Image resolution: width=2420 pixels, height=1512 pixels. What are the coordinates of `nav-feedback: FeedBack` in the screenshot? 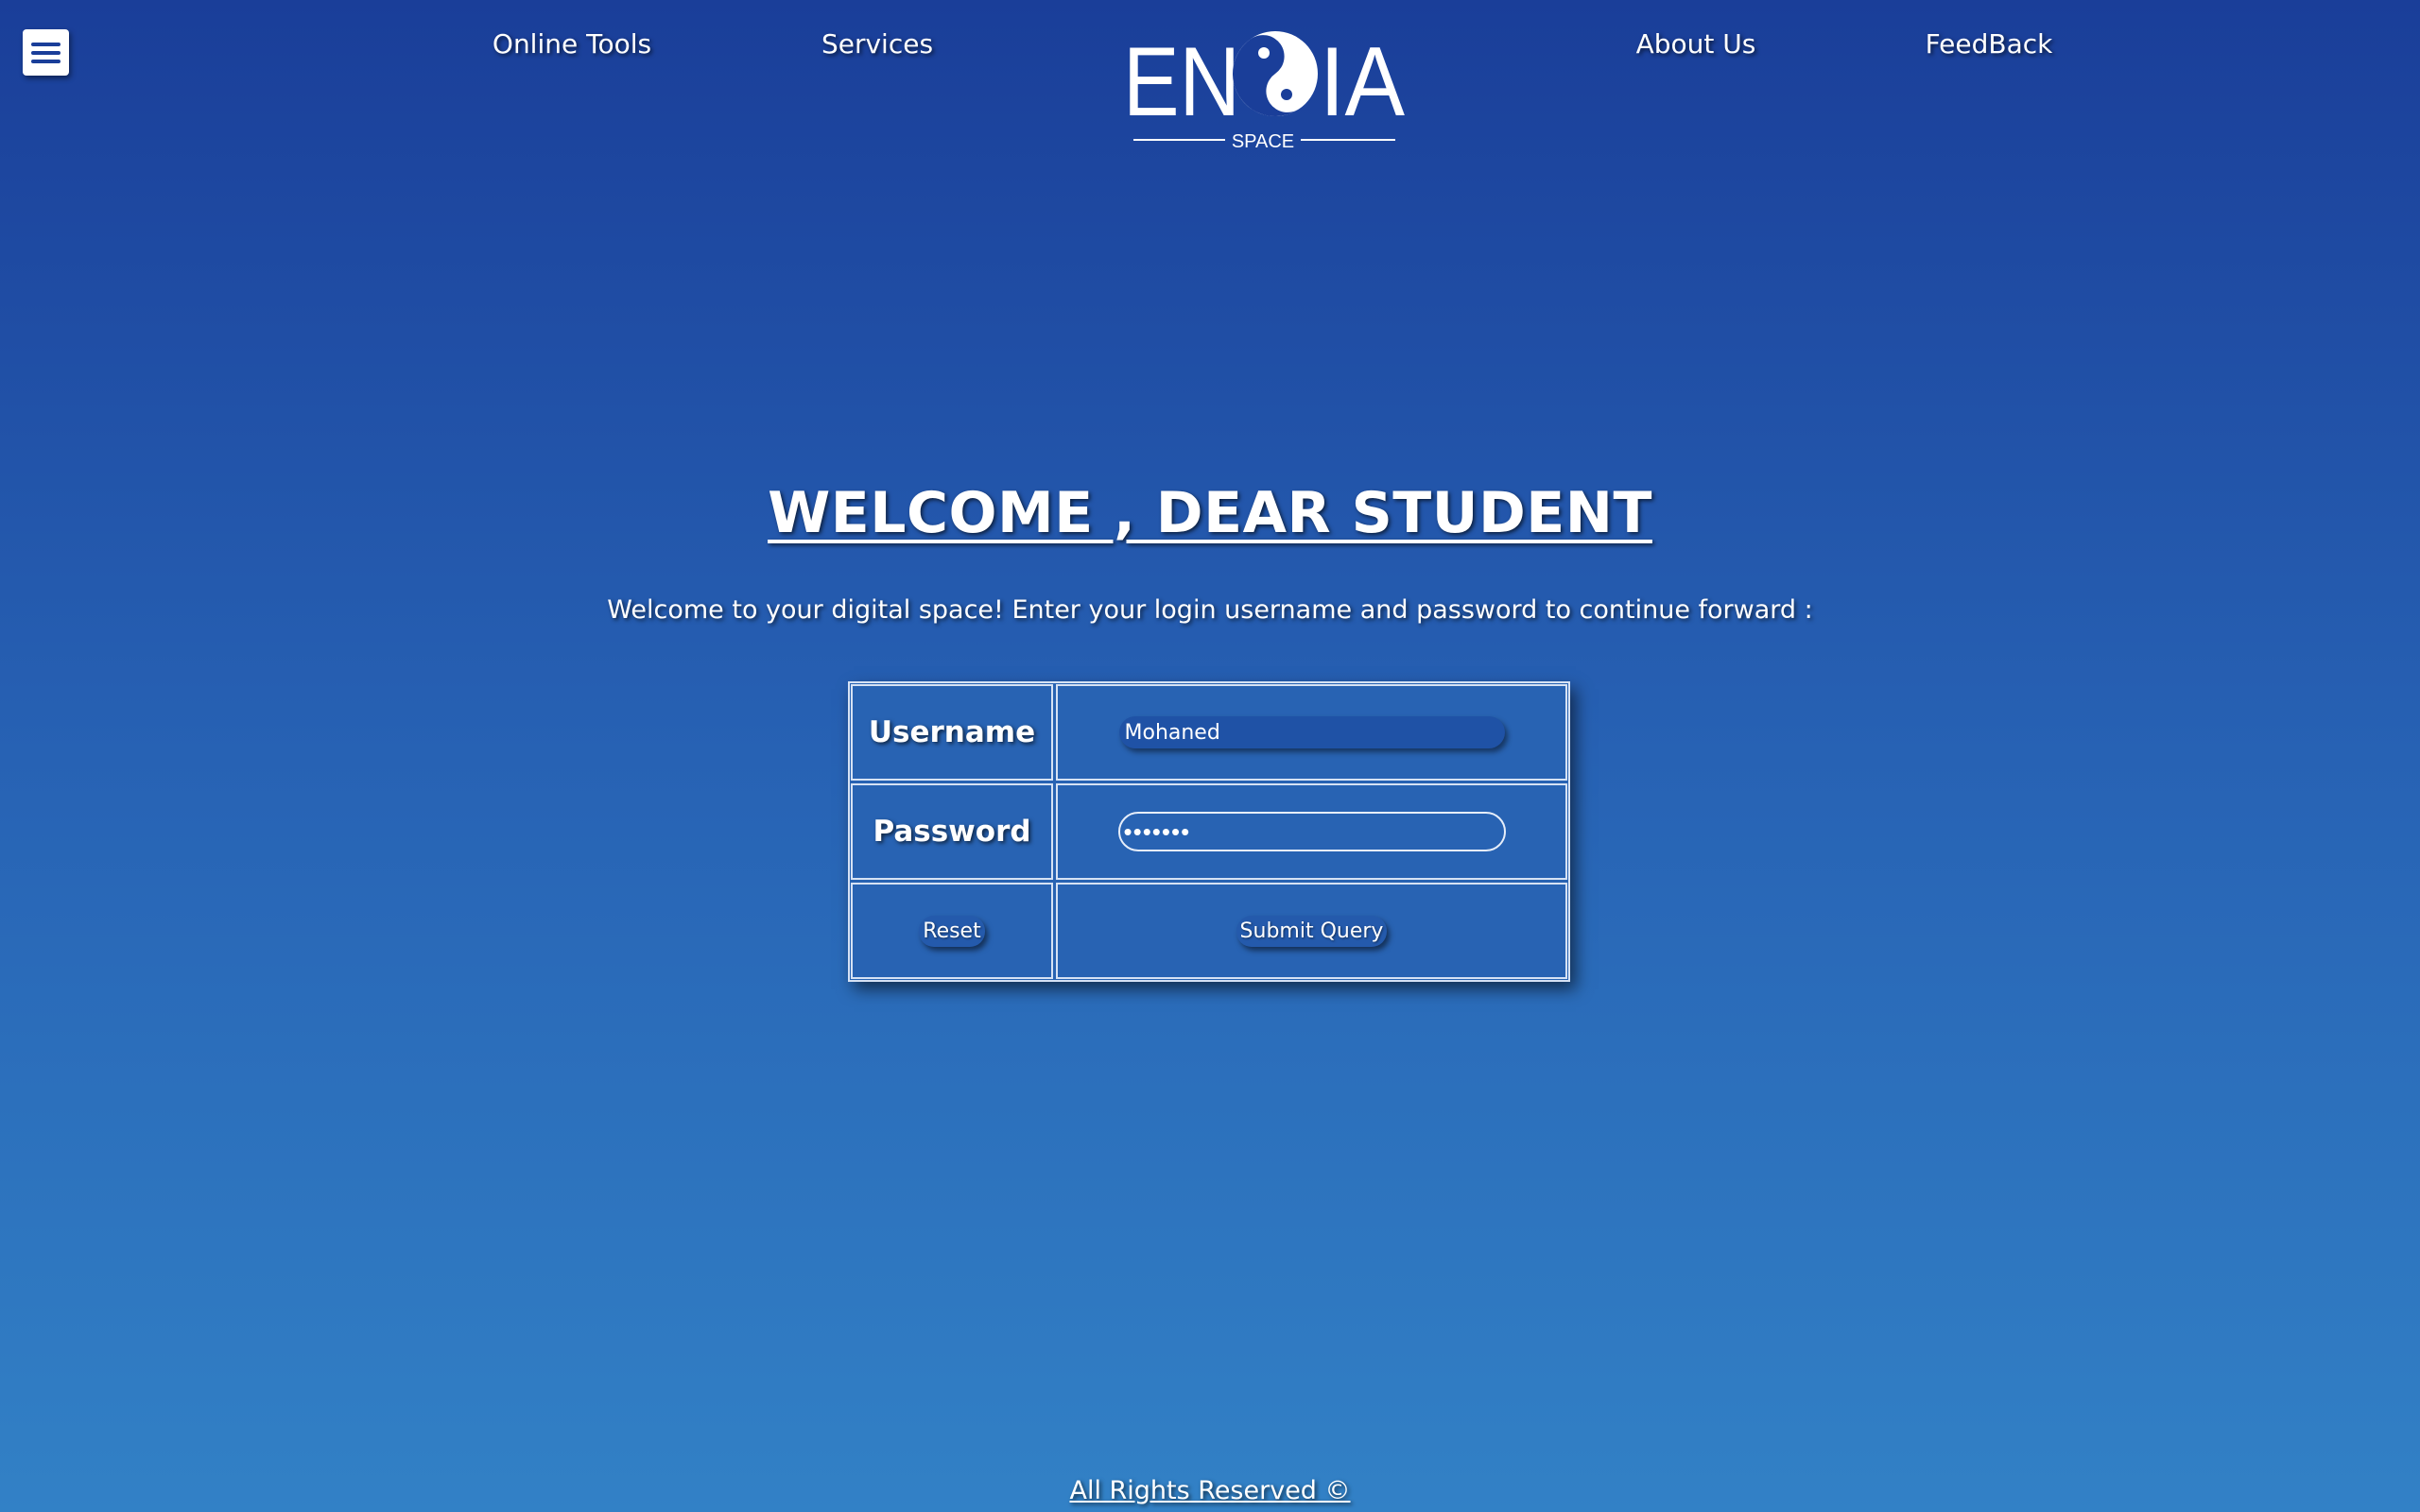 It's located at (1989, 44).